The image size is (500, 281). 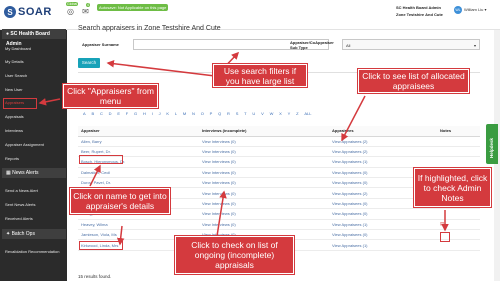 I want to click on callout-appraisers-menu: Click "Appraisers" from menu, so click(x=110, y=96).